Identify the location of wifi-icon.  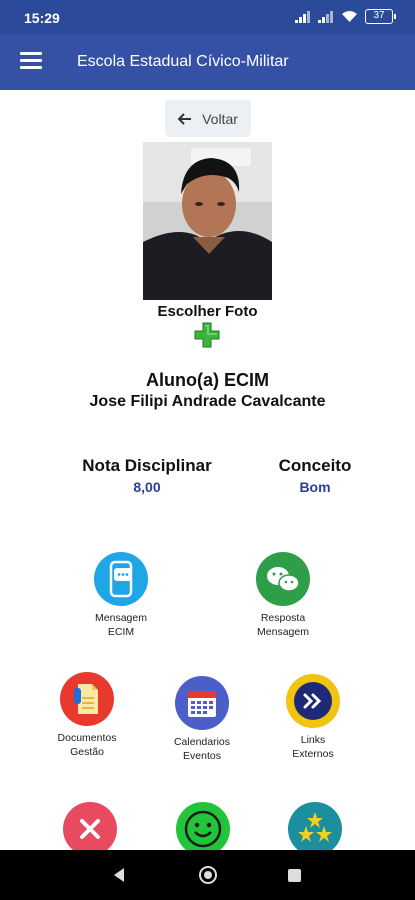
(349, 16).